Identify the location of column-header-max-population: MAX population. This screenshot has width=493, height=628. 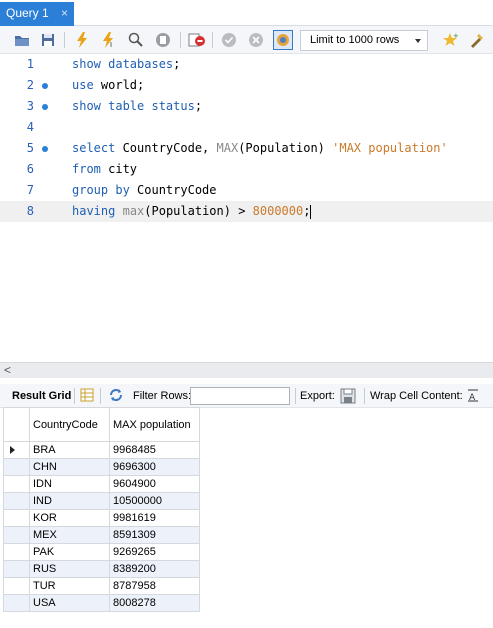
(154, 424).